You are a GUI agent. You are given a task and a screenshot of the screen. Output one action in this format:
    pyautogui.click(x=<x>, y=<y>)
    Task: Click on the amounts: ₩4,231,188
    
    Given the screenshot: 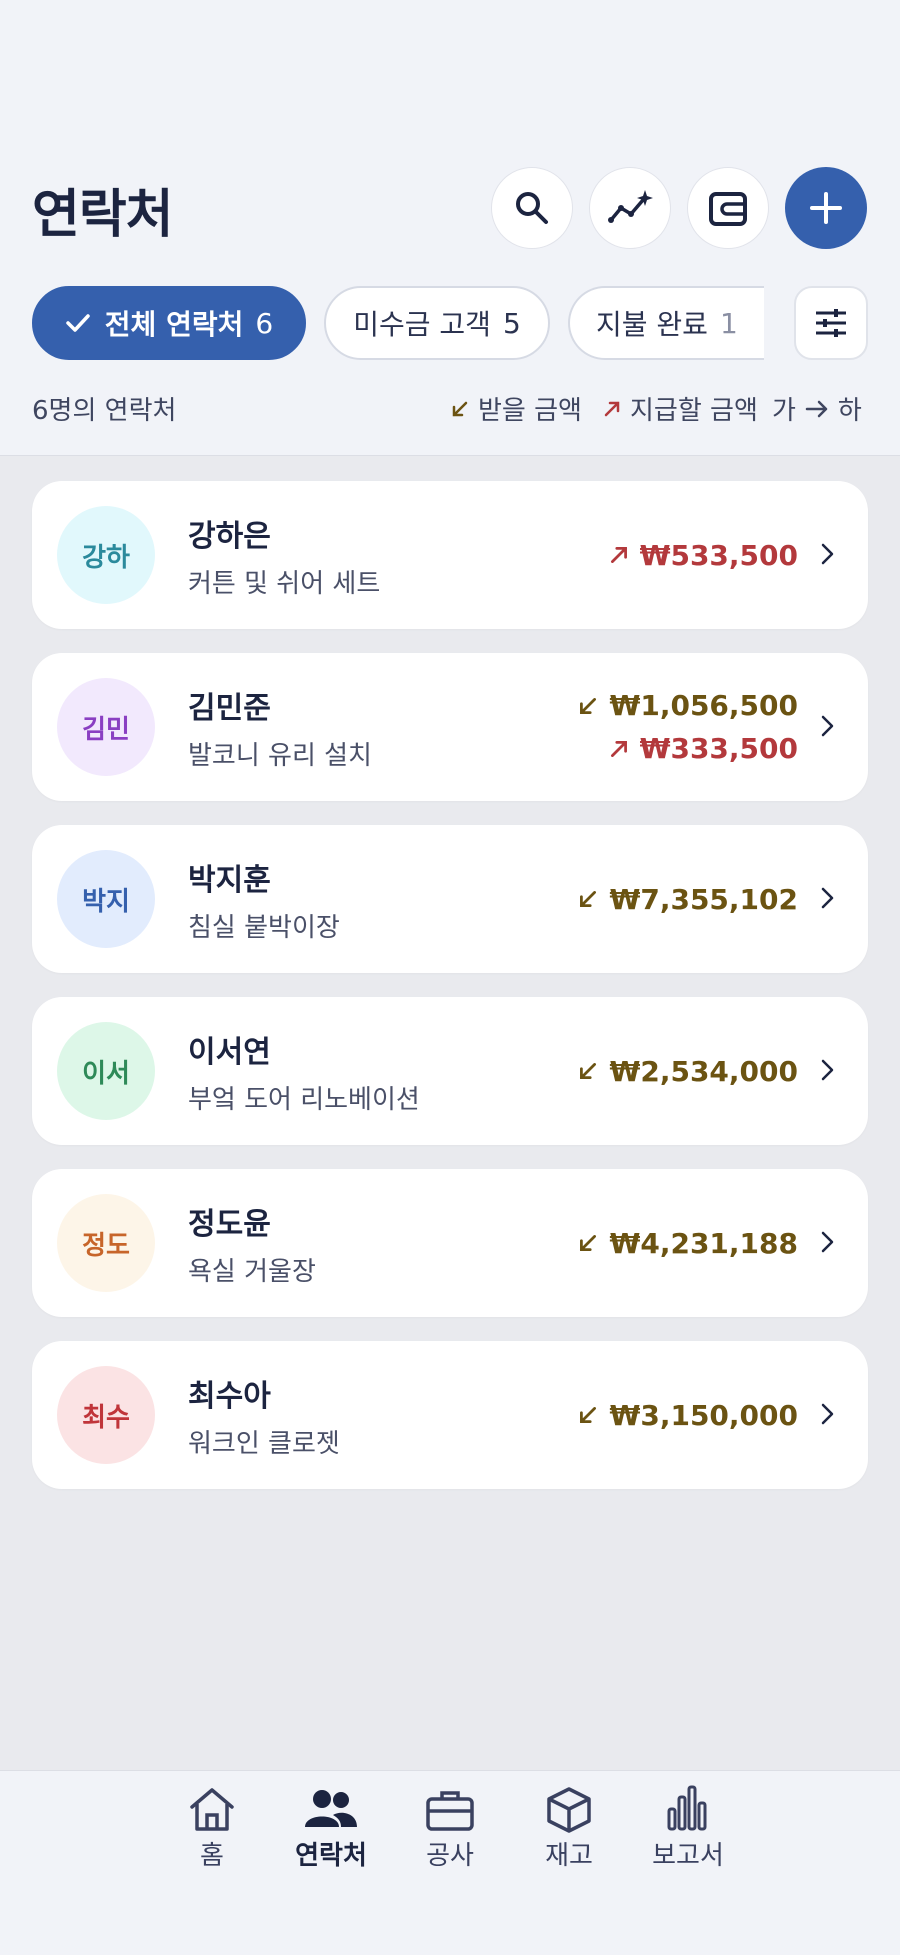 What is the action you would take?
    pyautogui.click(x=687, y=1243)
    